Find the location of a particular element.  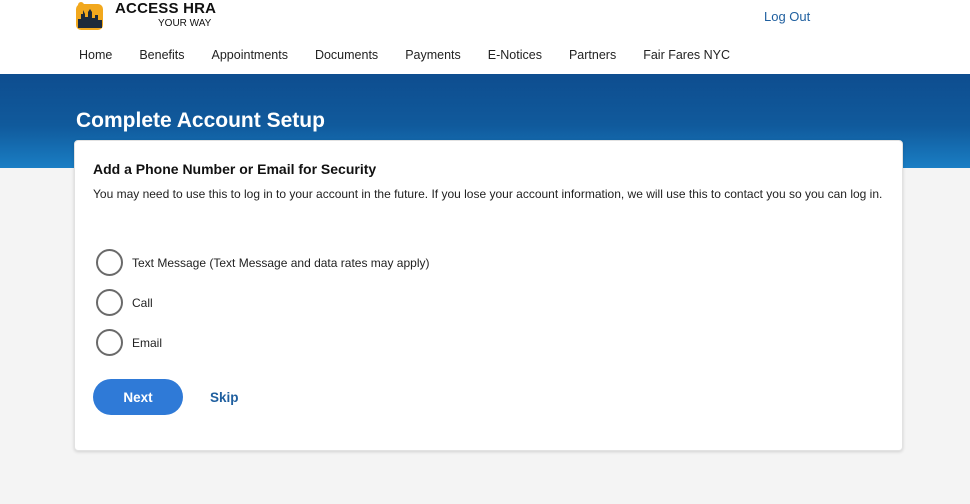

nav-item-documents: Documents is located at coordinates (346, 55).